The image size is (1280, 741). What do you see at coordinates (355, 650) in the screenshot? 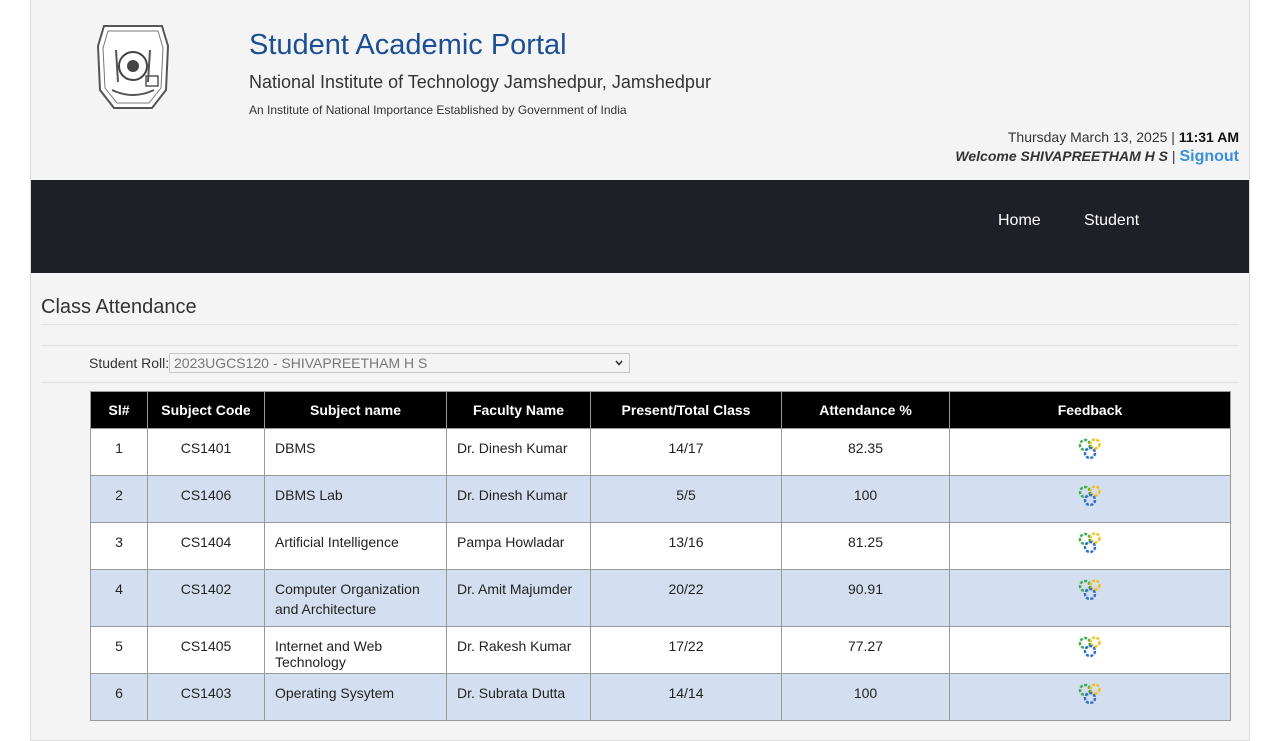
I see `cell-subject: Internet and Web Technology` at bounding box center [355, 650].